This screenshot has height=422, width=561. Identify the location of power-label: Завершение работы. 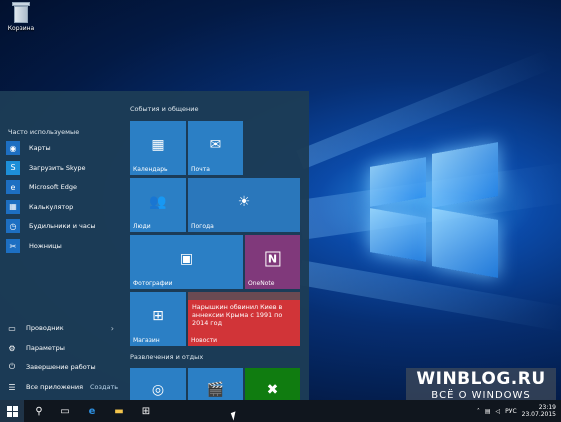
(61, 367).